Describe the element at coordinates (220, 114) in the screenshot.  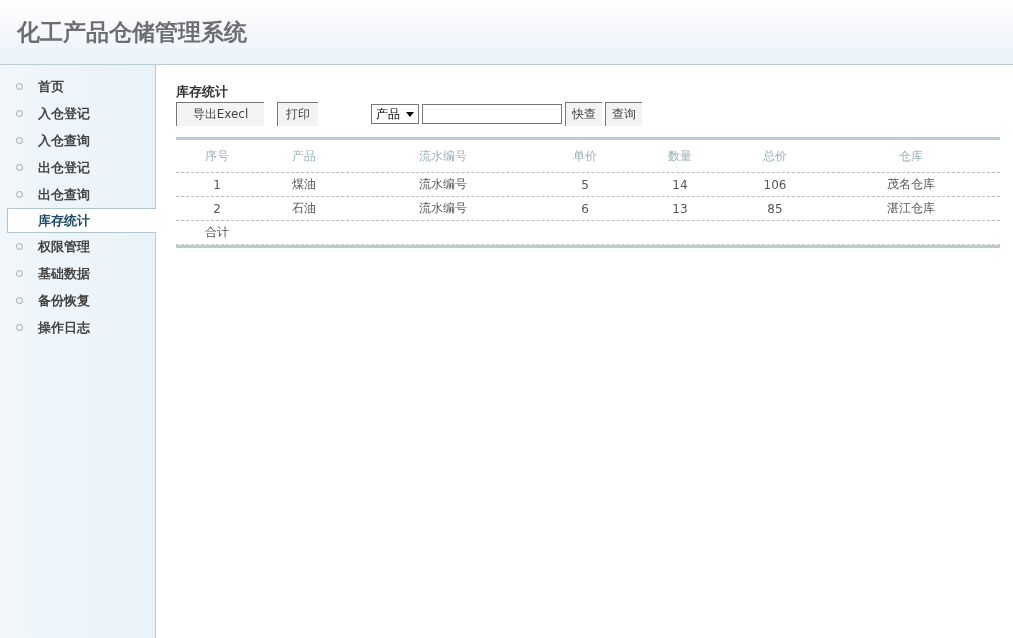
I see `export-button: 导出Execl` at that location.